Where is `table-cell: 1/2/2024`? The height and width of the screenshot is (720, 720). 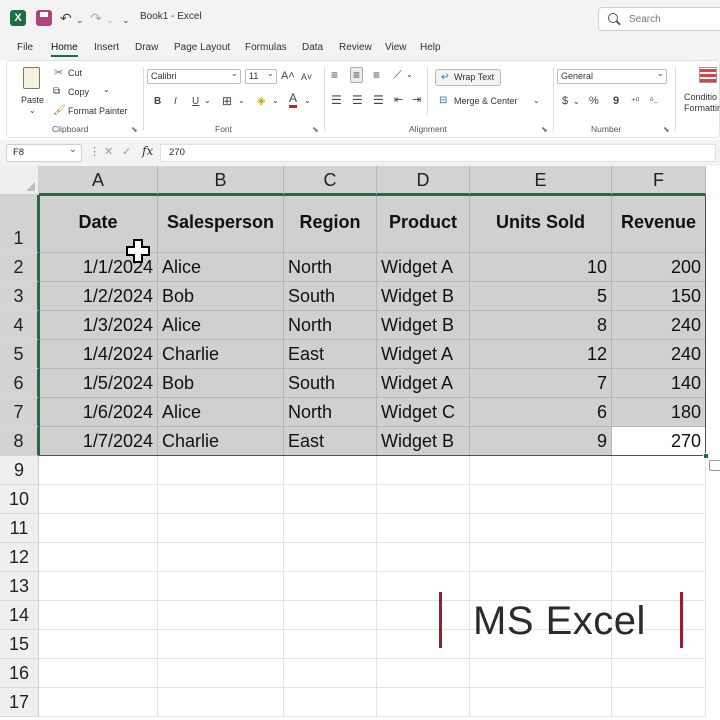
table-cell: 1/2/2024 is located at coordinates (98, 296).